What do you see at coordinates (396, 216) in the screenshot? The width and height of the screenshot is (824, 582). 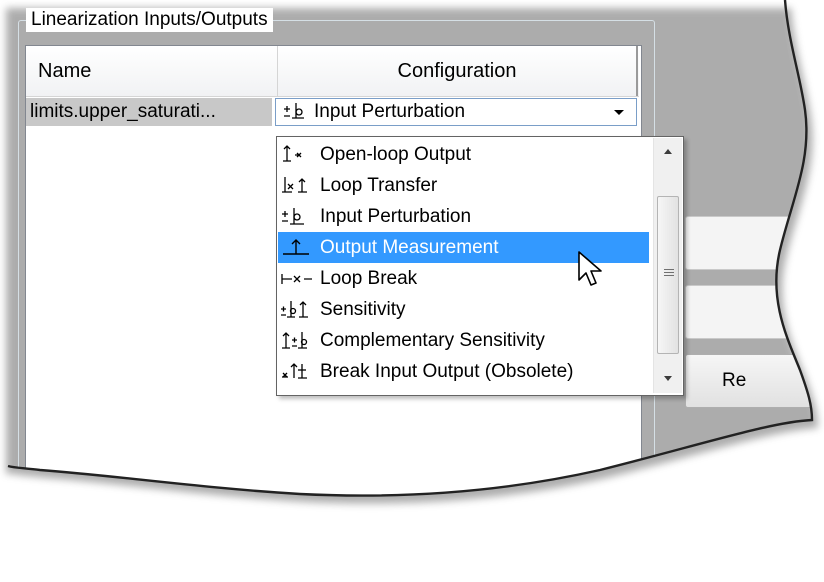 I see `option-label: Input Perturbation` at bounding box center [396, 216].